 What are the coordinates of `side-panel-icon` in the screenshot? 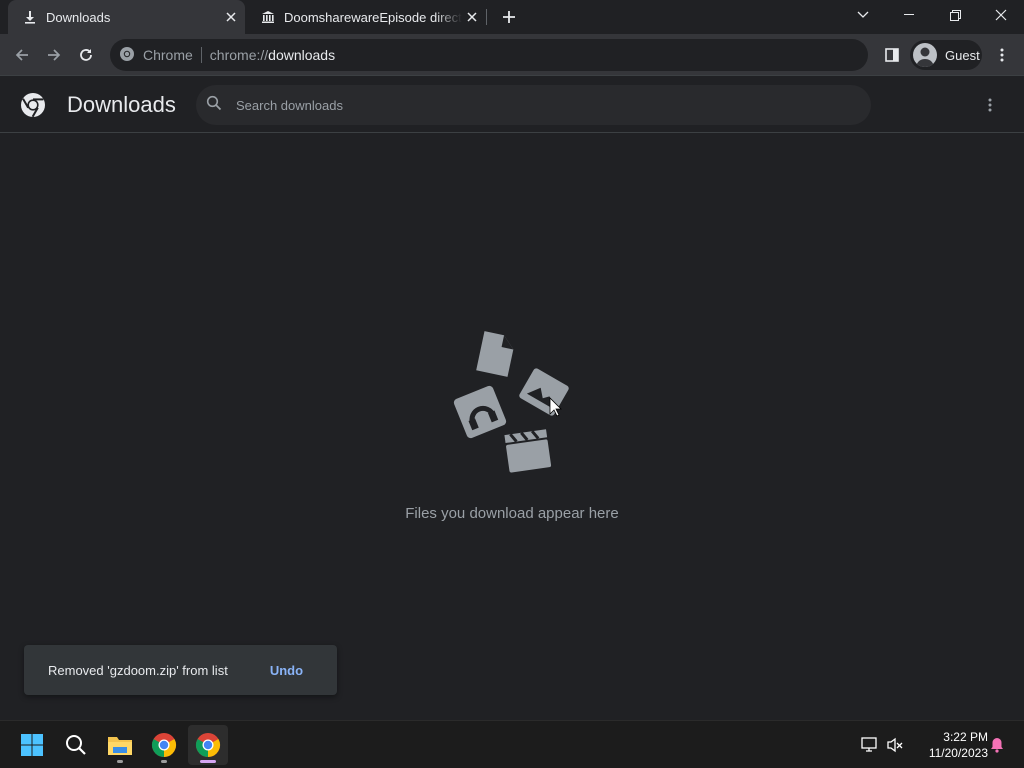 It's located at (892, 55).